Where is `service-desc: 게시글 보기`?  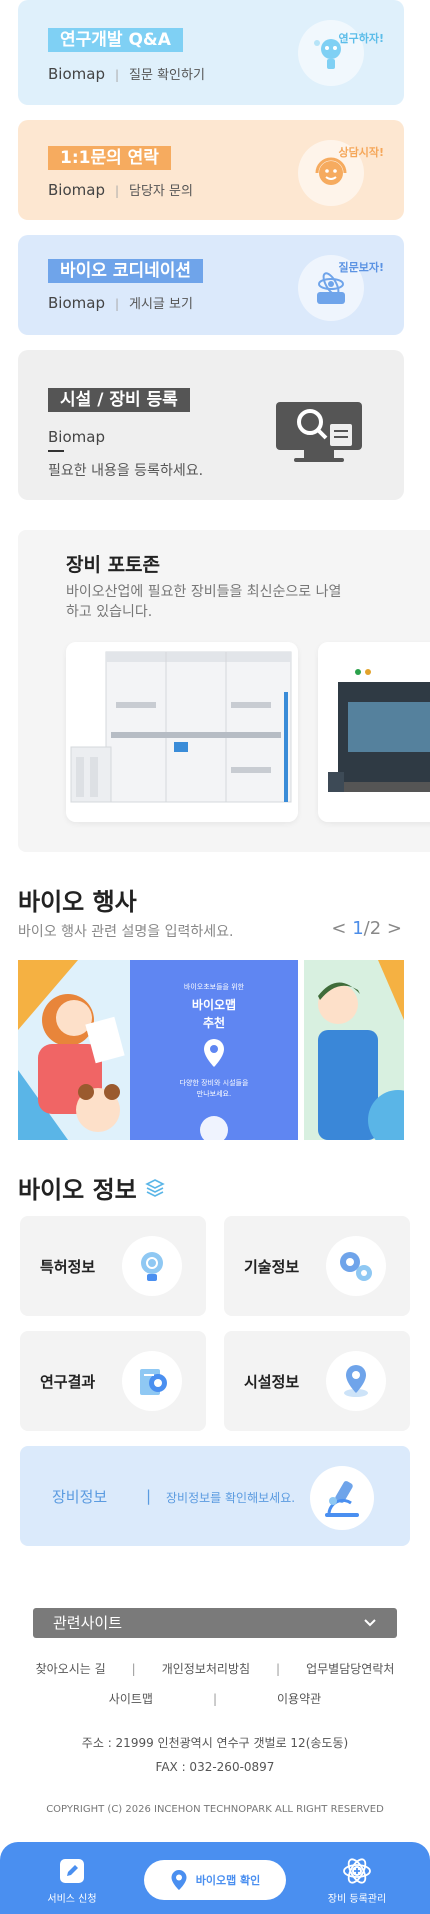 service-desc: 게시글 보기 is located at coordinates (161, 304).